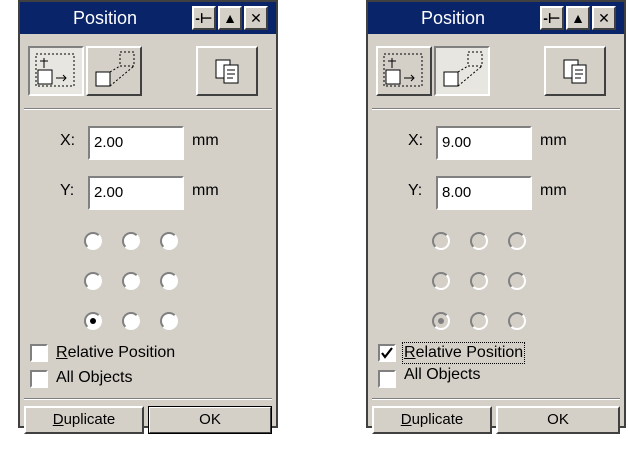 This screenshot has height=450, width=628. I want to click on y-position-input: 8.00, so click(484, 193).